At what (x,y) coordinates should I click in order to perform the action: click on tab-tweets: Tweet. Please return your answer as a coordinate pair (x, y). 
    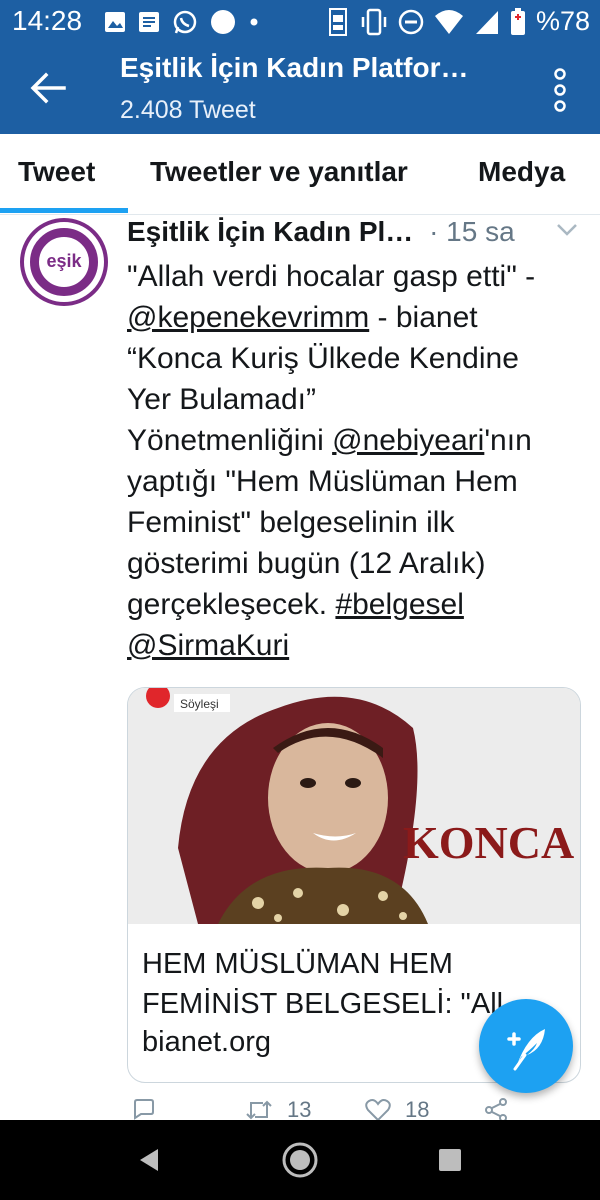
    Looking at the image, I should click on (64, 172).